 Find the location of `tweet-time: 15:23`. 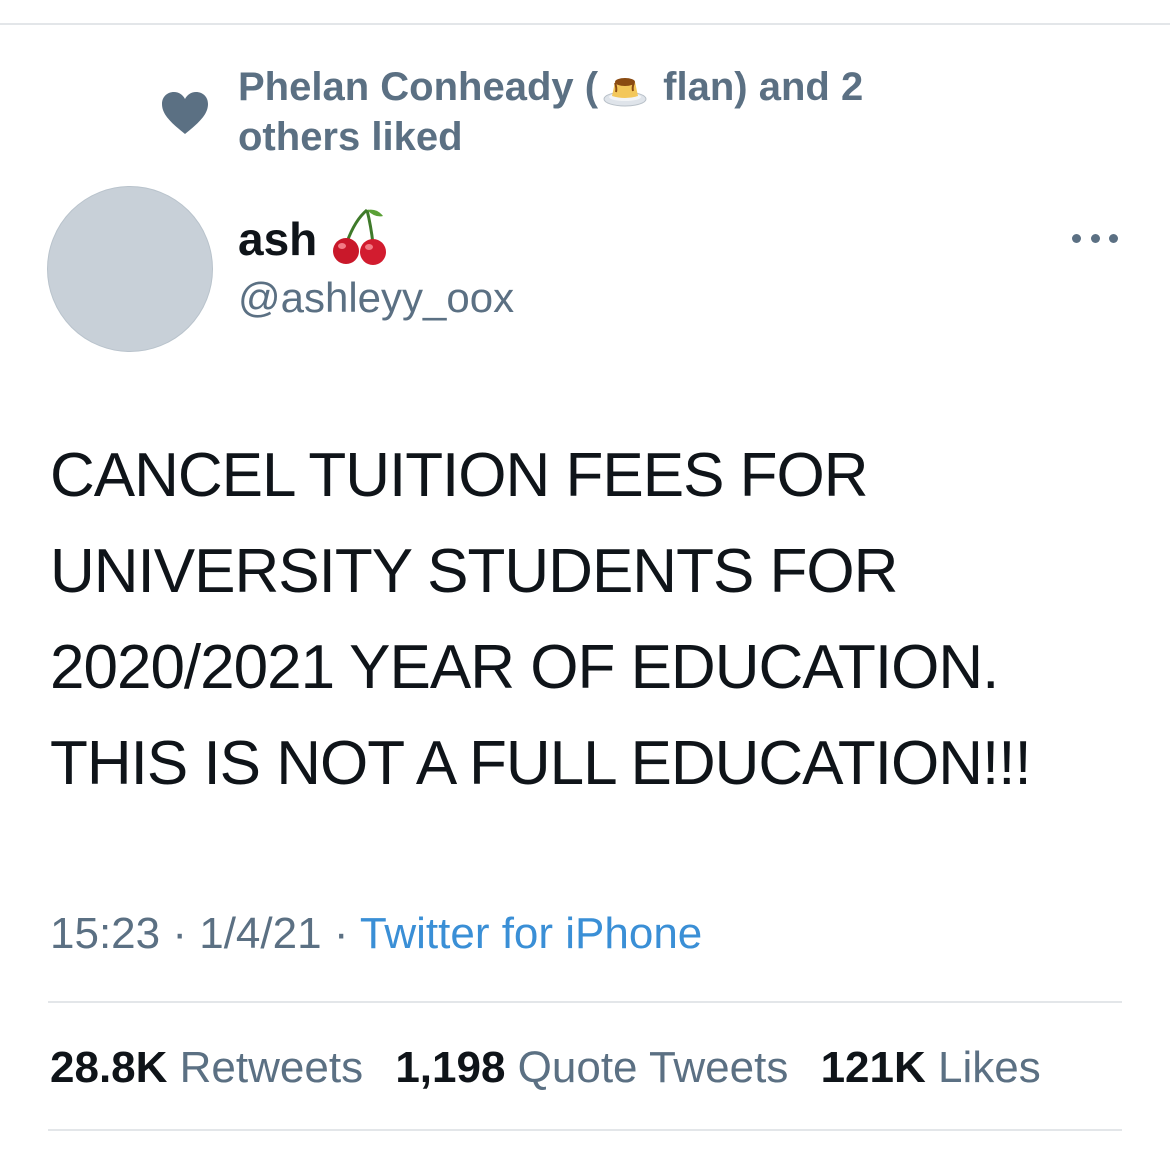

tweet-time: 15:23 is located at coordinates (105, 933).